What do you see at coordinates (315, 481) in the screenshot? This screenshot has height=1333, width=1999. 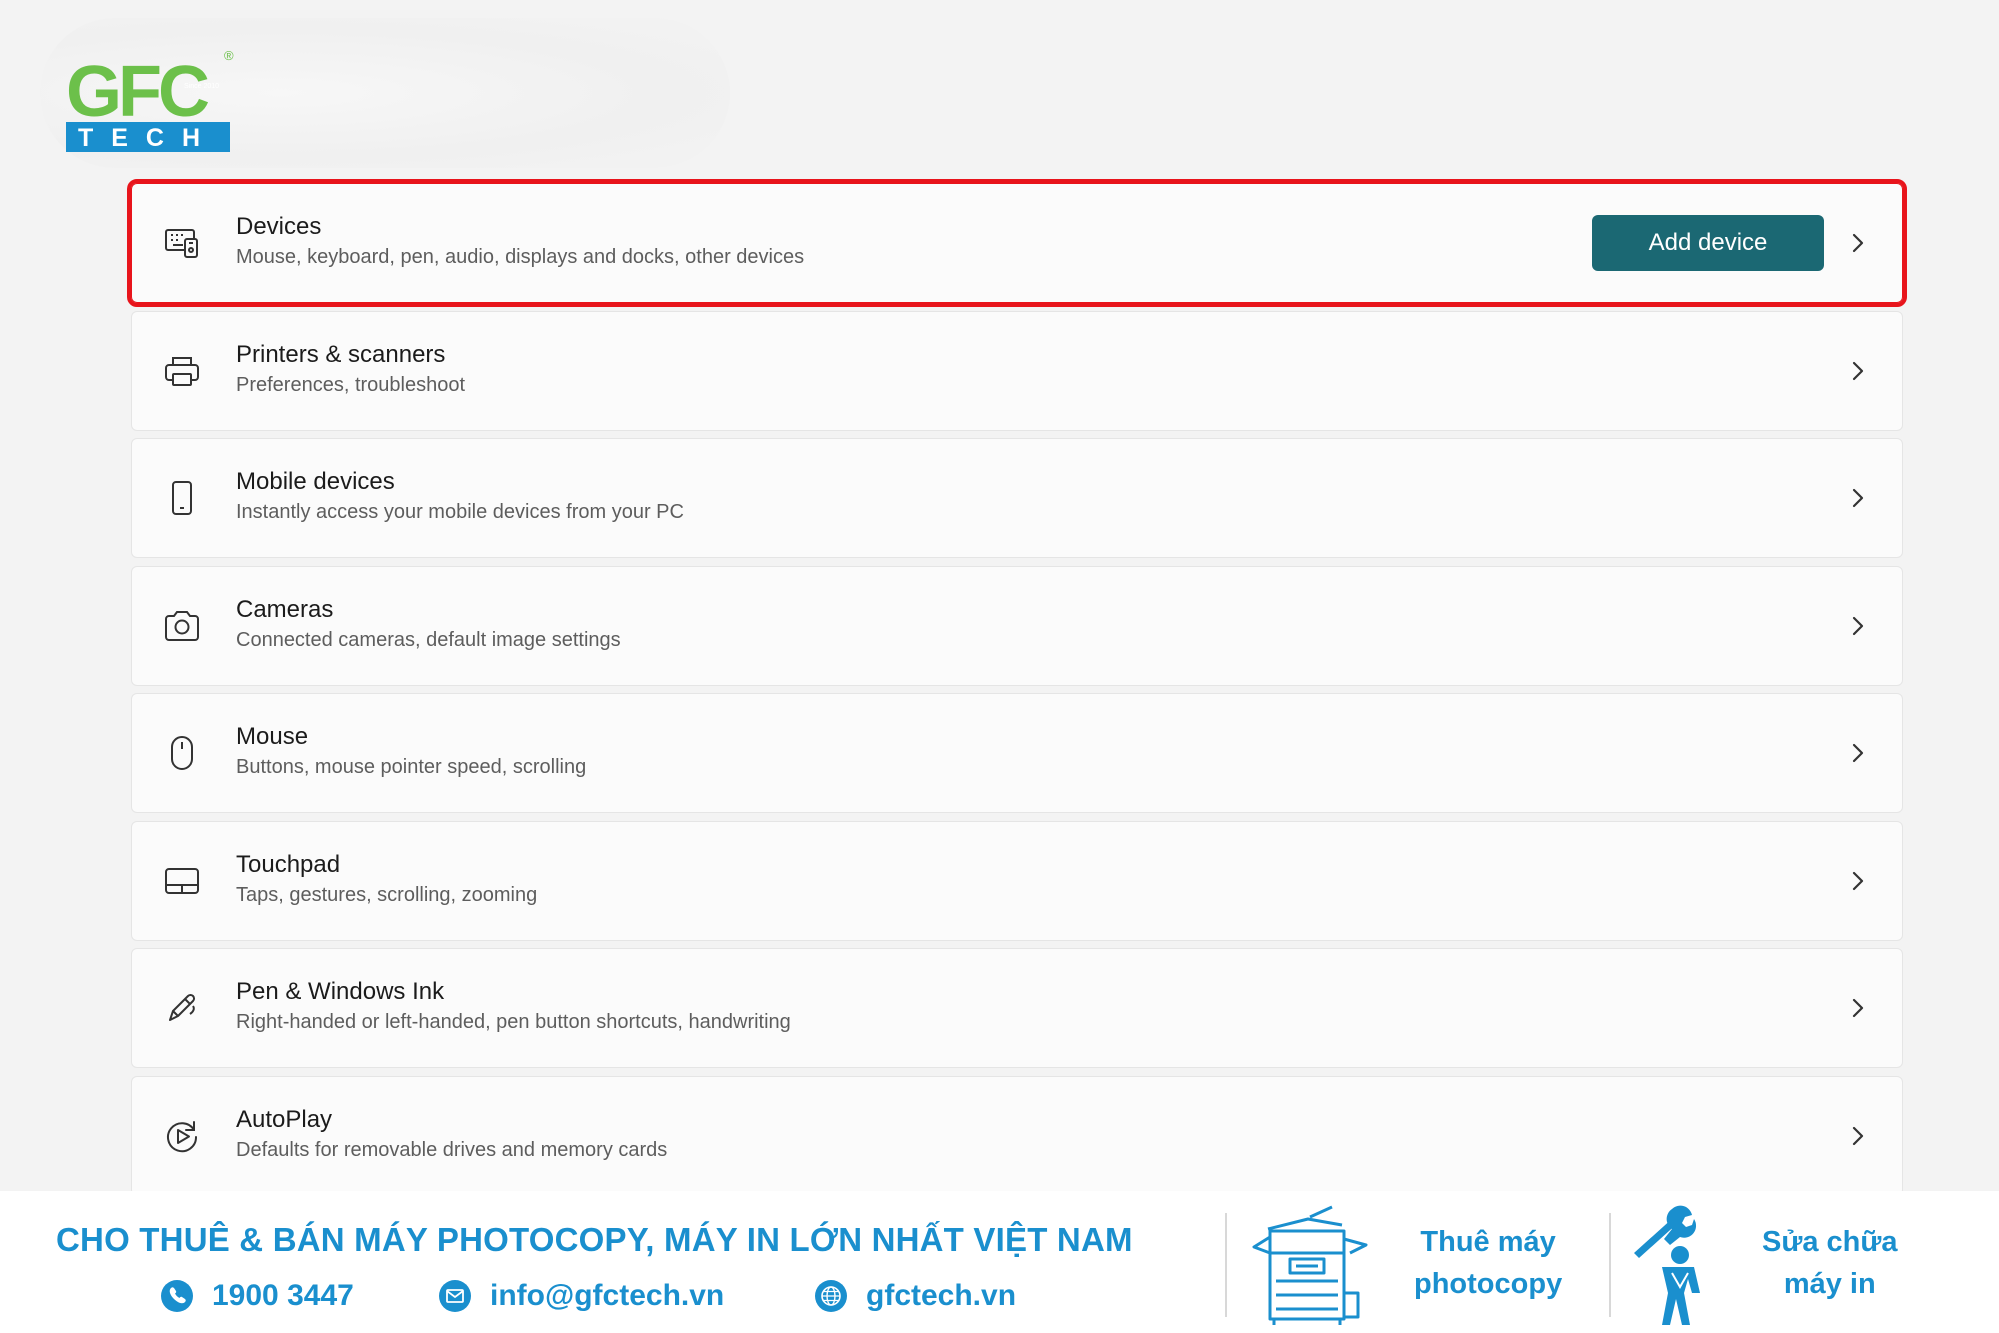 I see `item-title: Mobile devices` at bounding box center [315, 481].